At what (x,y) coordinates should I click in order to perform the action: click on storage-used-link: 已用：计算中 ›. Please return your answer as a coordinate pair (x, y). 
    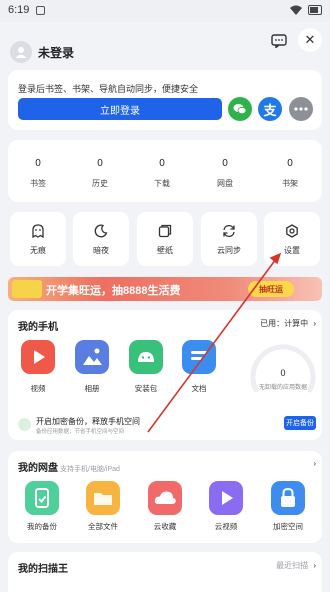
    Looking at the image, I should click on (288, 323).